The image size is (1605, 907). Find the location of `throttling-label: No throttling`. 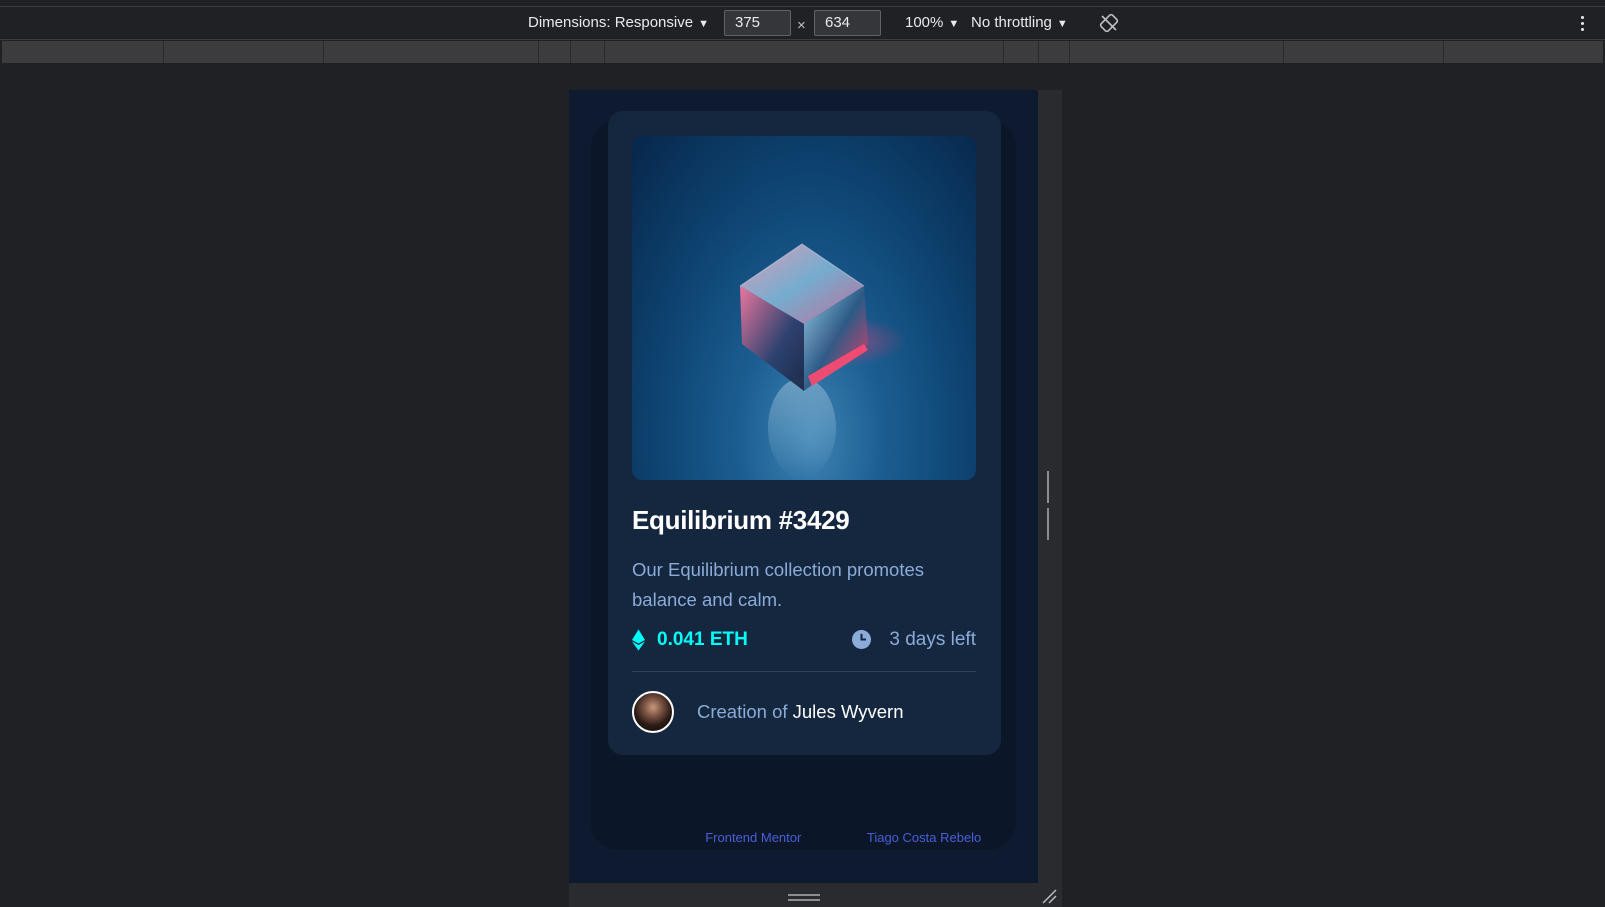

throttling-label: No throttling is located at coordinates (1011, 22).